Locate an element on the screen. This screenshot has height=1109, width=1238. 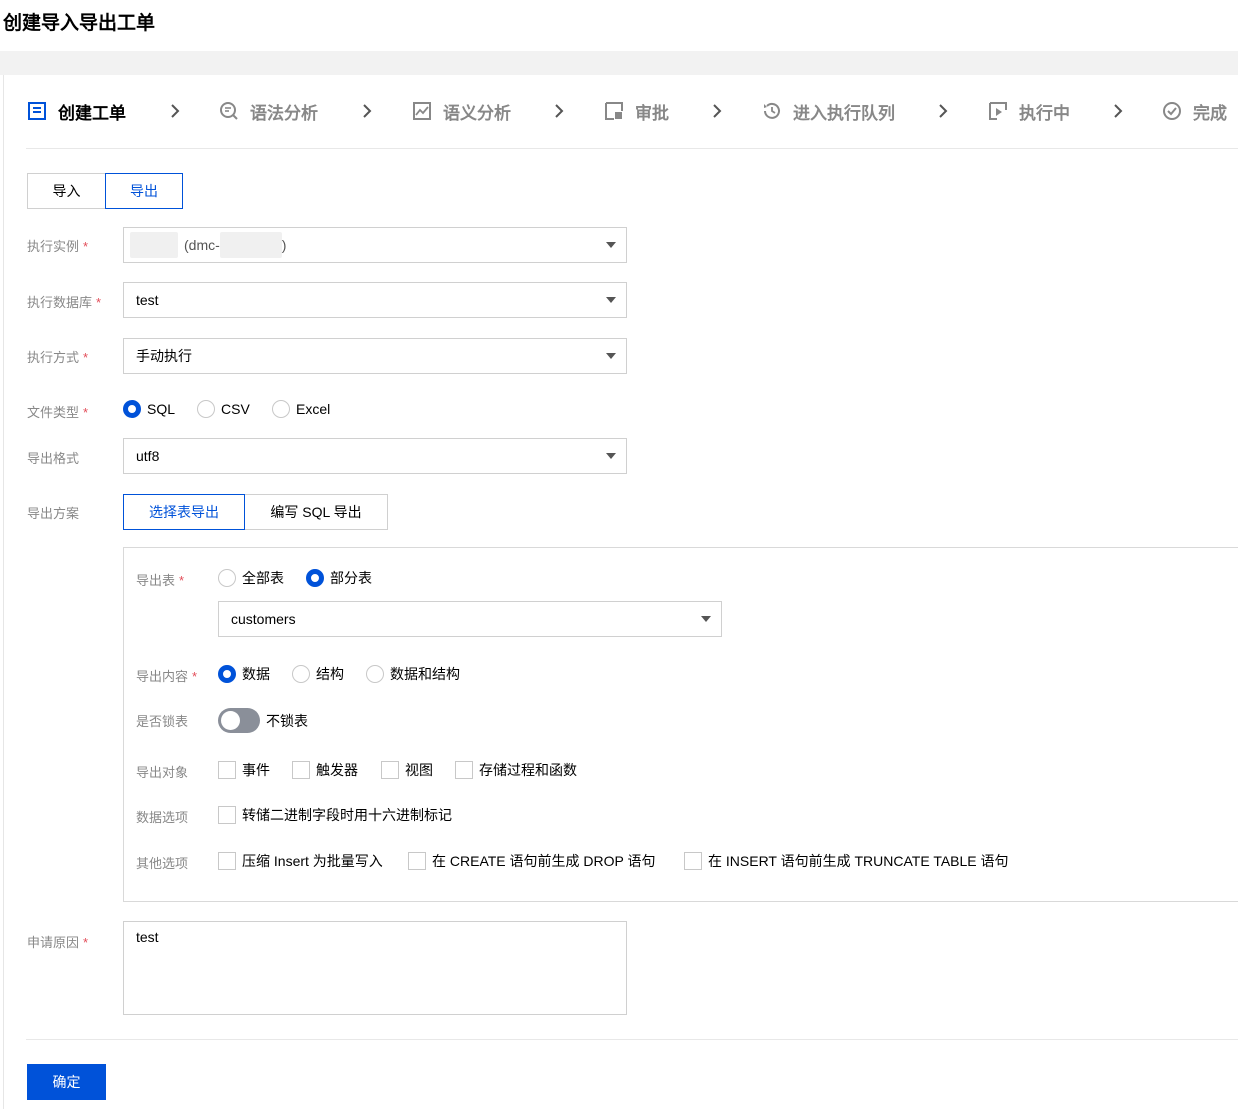
step-syntax-analysis: 语法分析 is located at coordinates (268, 111).